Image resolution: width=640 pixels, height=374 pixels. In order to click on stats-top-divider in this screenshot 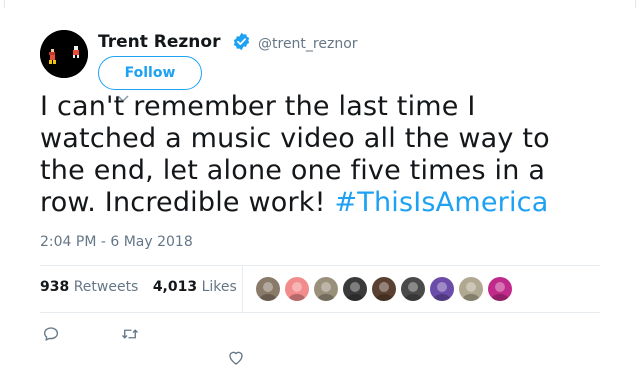, I will do `click(320, 265)`.